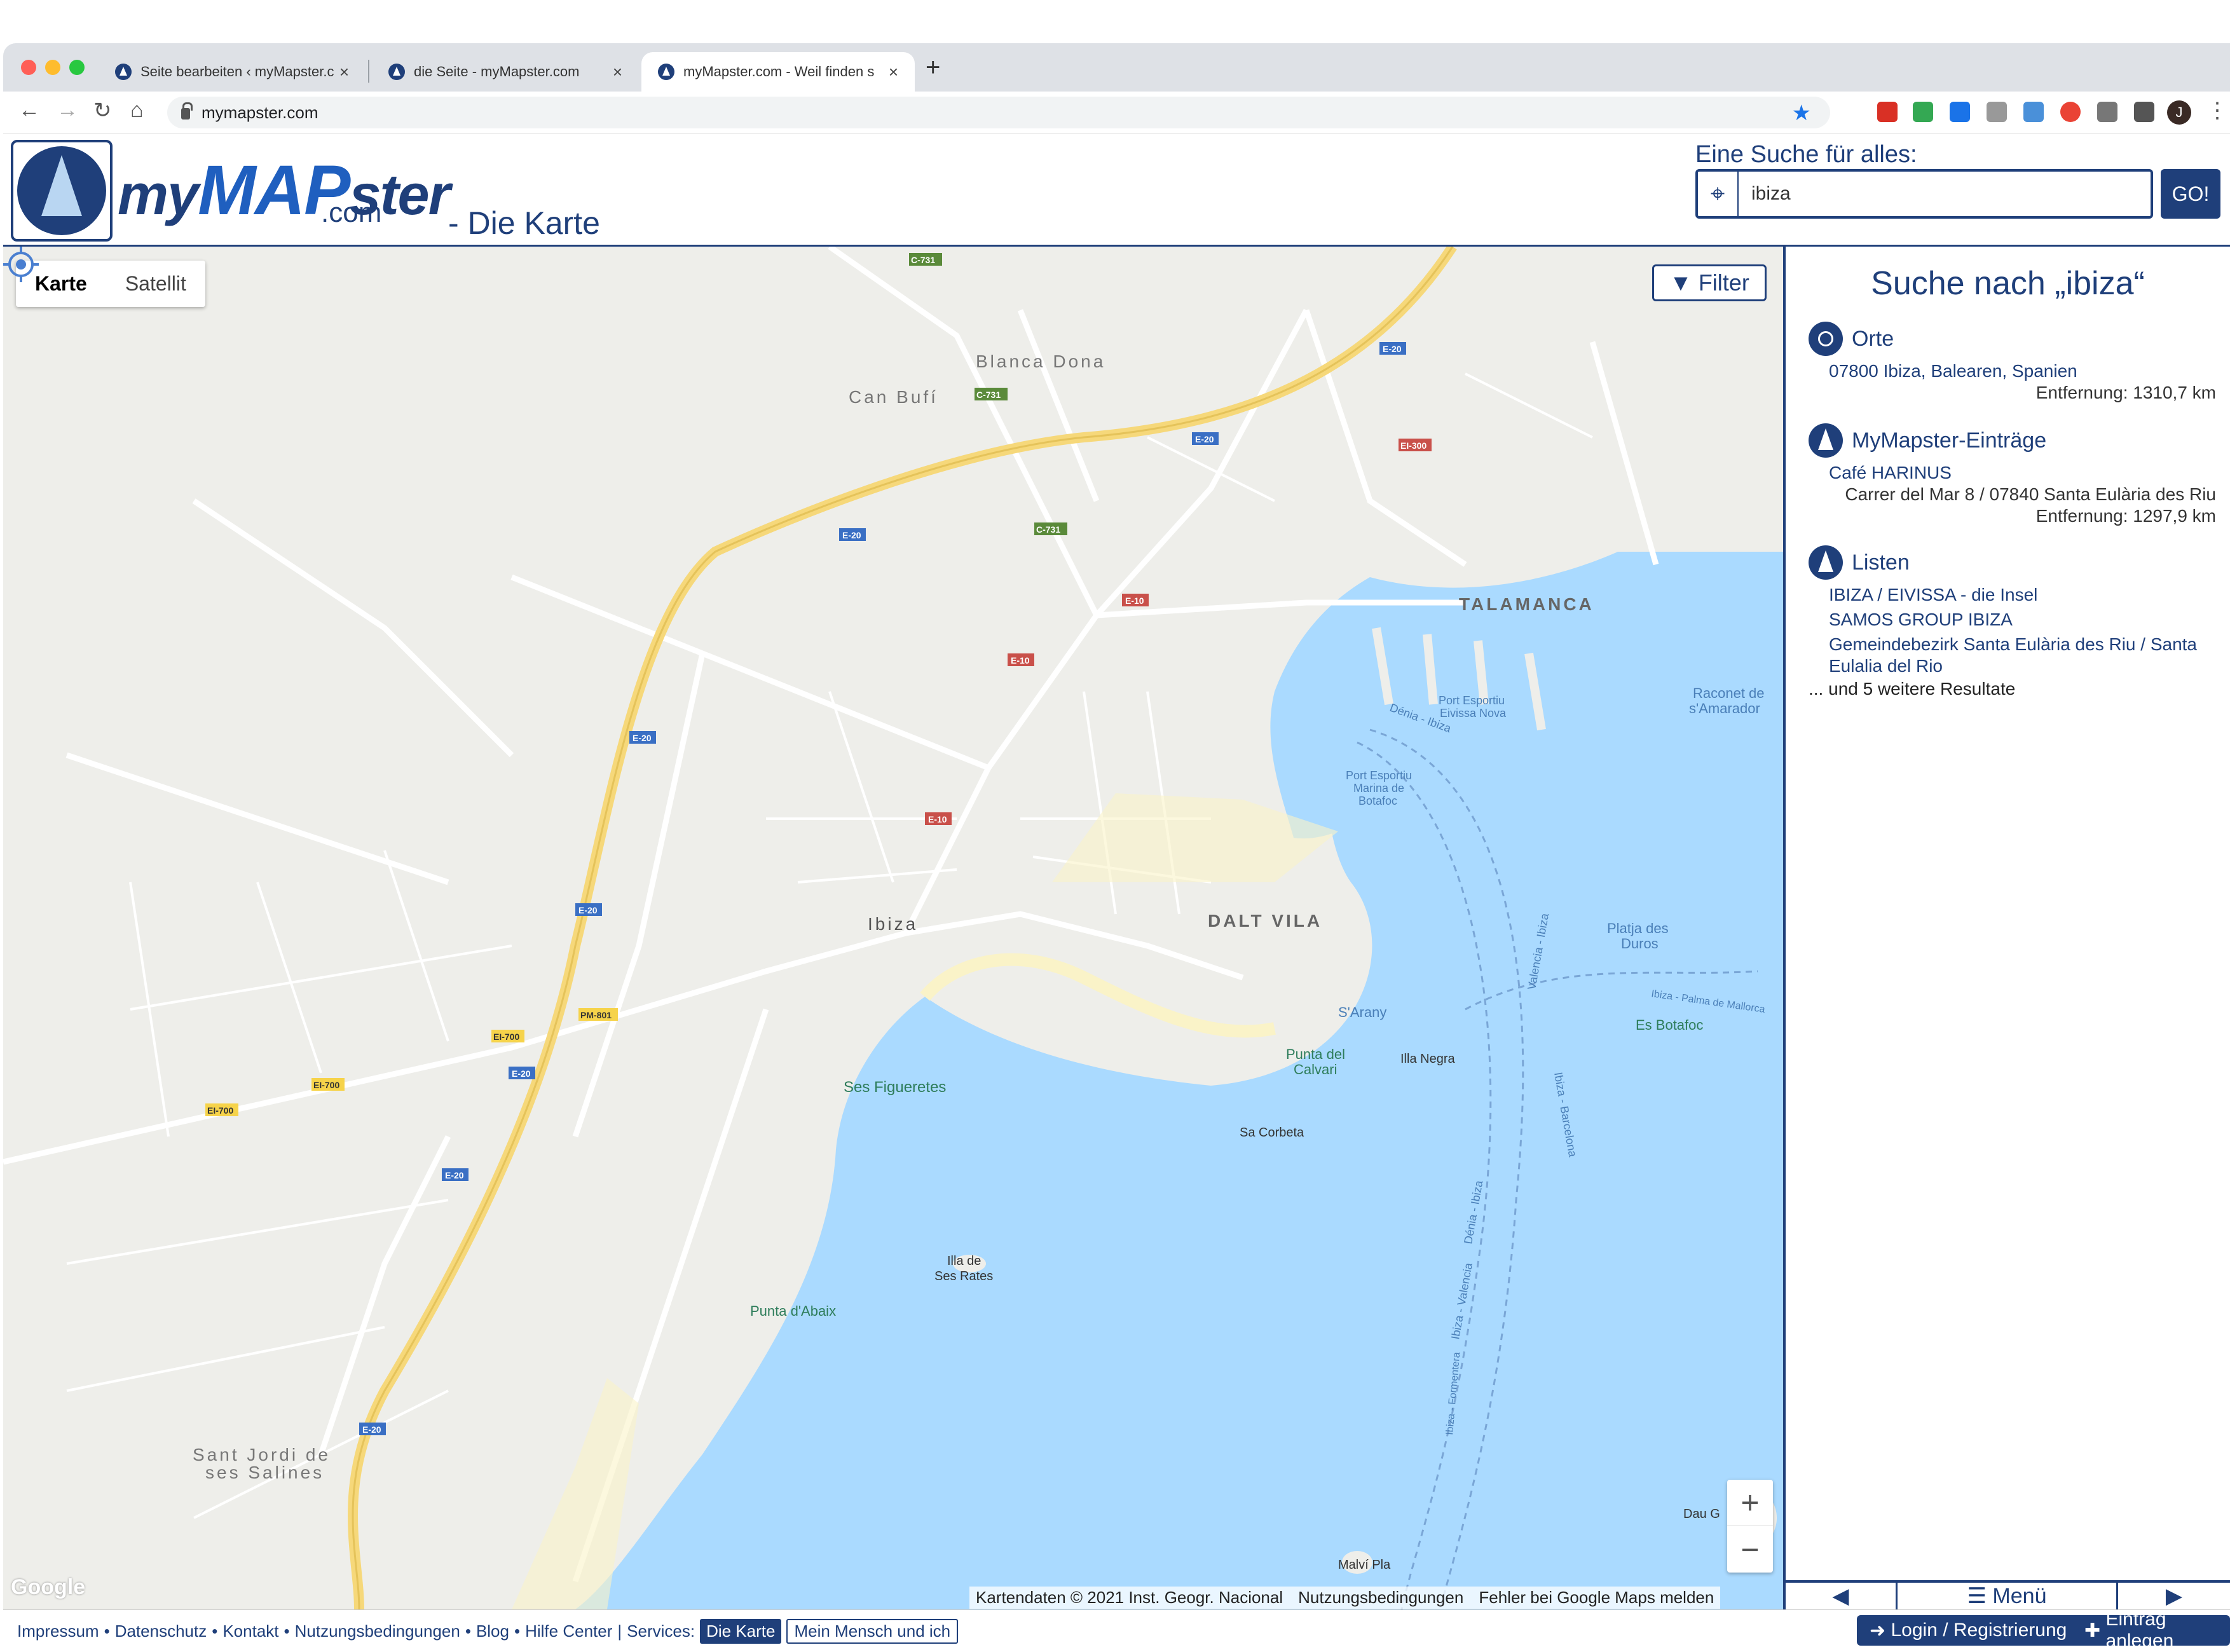 Image resolution: width=2230 pixels, height=1652 pixels. What do you see at coordinates (2144, 112) in the screenshot?
I see `puzzle-extensions-icon` at bounding box center [2144, 112].